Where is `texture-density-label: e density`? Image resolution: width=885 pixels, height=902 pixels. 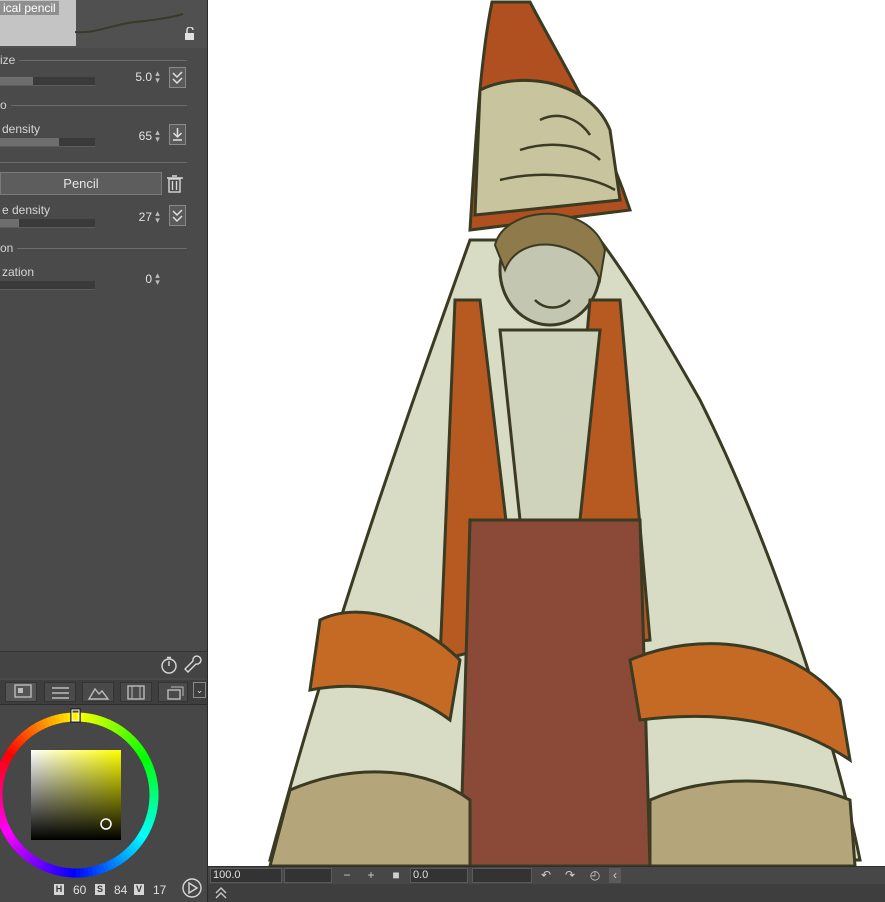 texture-density-label: e density is located at coordinates (26, 210).